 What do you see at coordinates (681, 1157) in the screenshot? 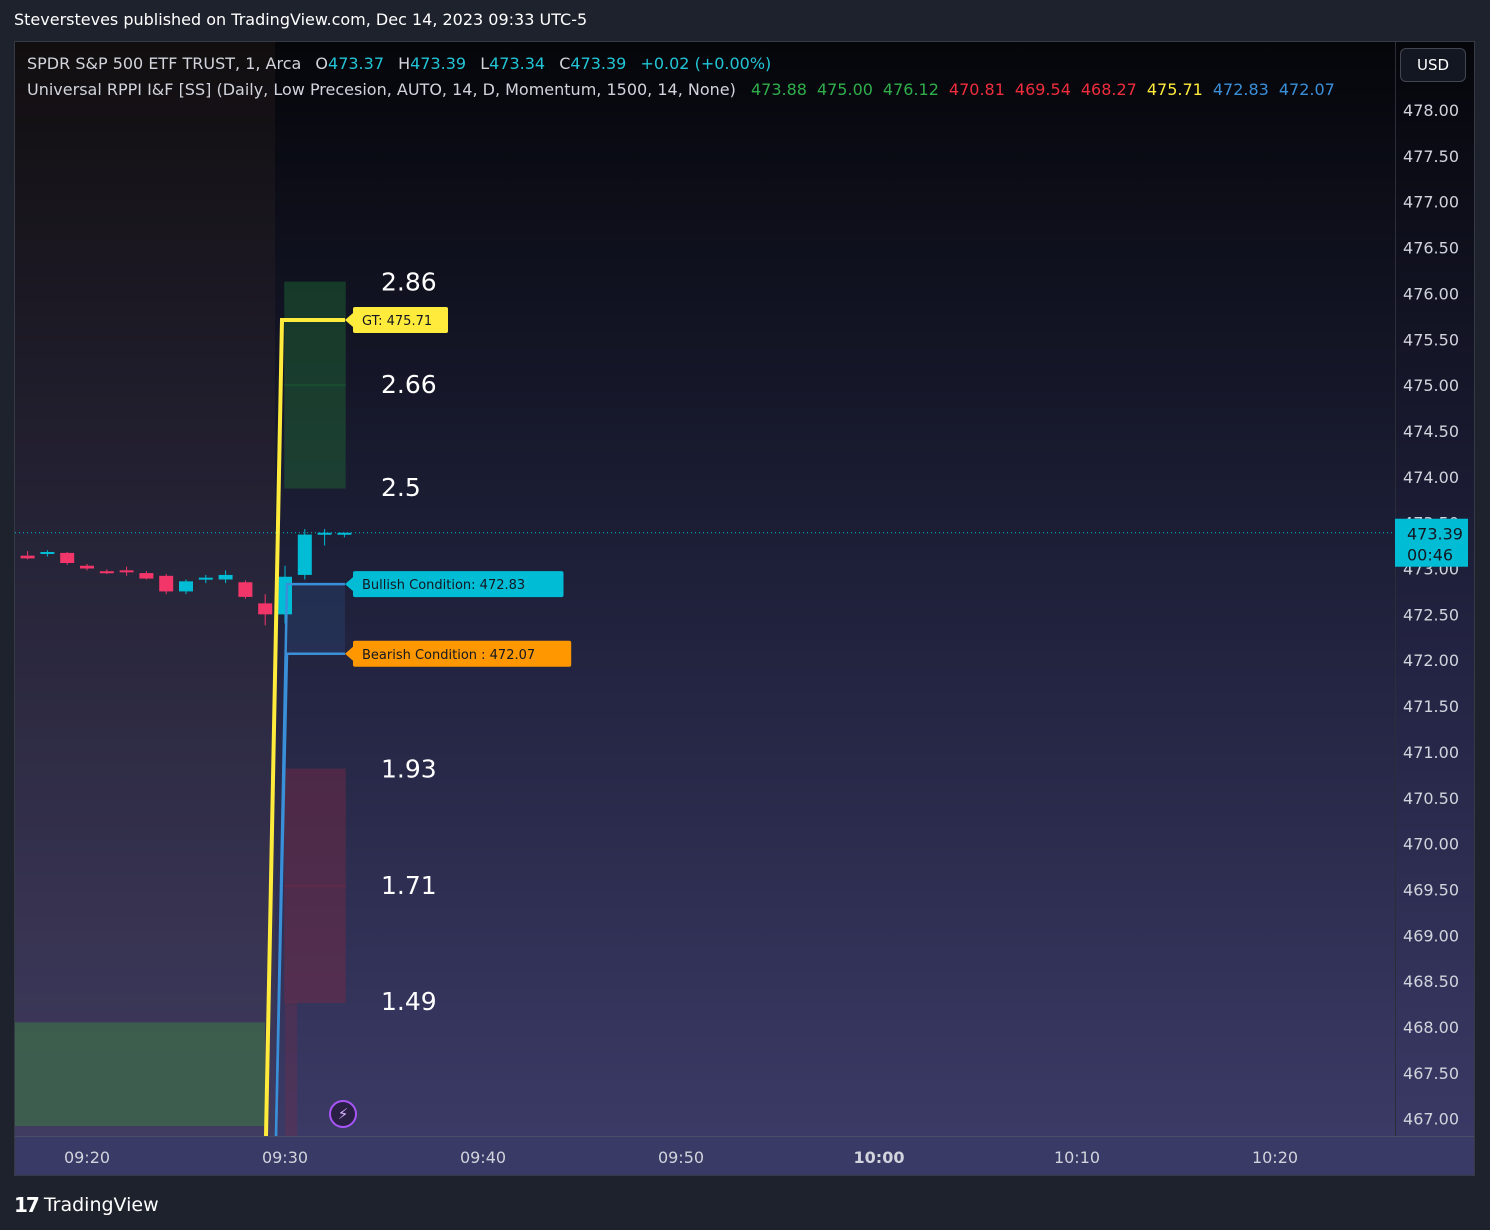
I see `time-tick-3: 09:50` at bounding box center [681, 1157].